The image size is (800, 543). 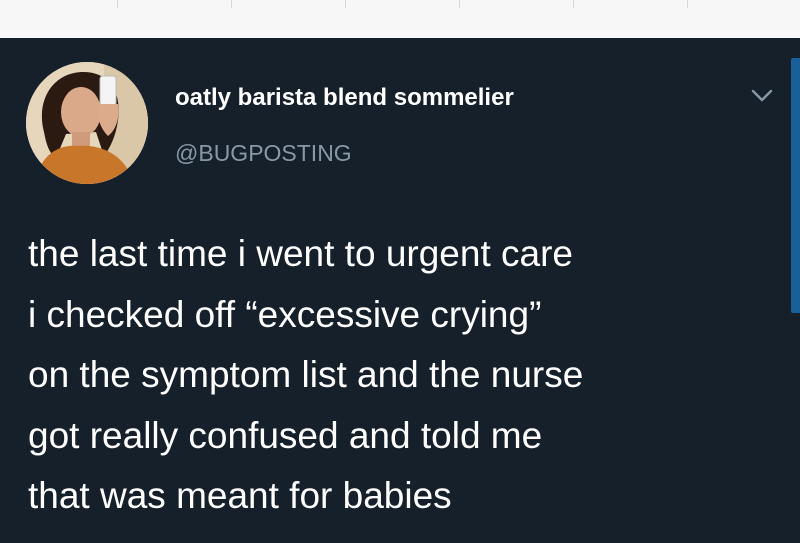 I want to click on author-handle: @BUGPOSTING, so click(x=263, y=153).